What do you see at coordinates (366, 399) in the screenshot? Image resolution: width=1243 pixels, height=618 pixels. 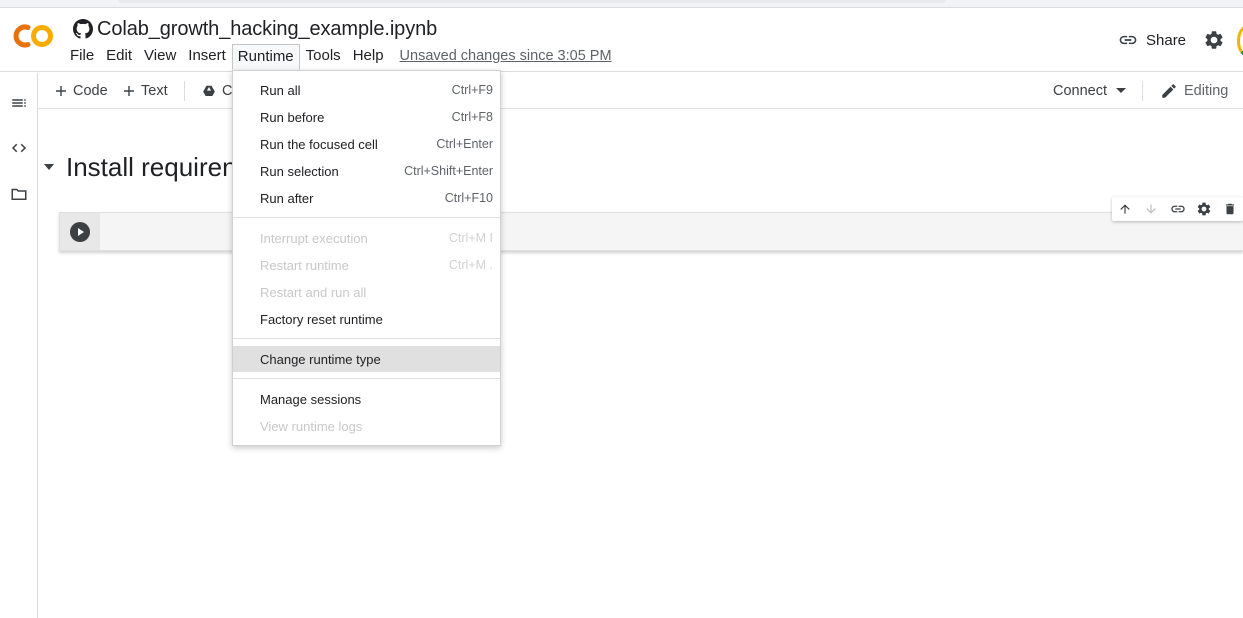 I see `menu-item-manage-sessions: Manage sessions` at bounding box center [366, 399].